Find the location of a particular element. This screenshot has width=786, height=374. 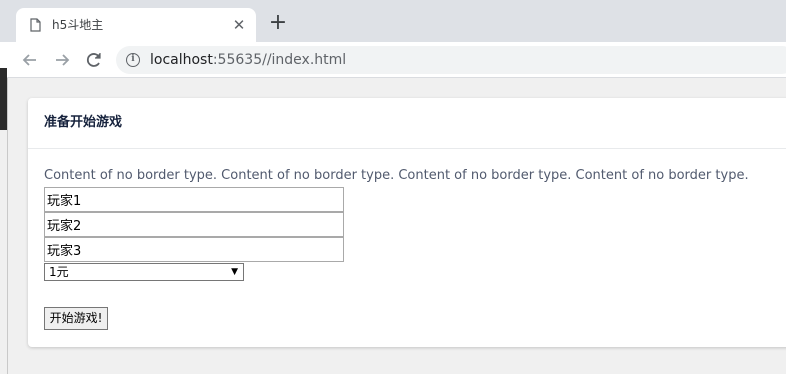

card-header: 准备开始游戏 is located at coordinates (407, 123).